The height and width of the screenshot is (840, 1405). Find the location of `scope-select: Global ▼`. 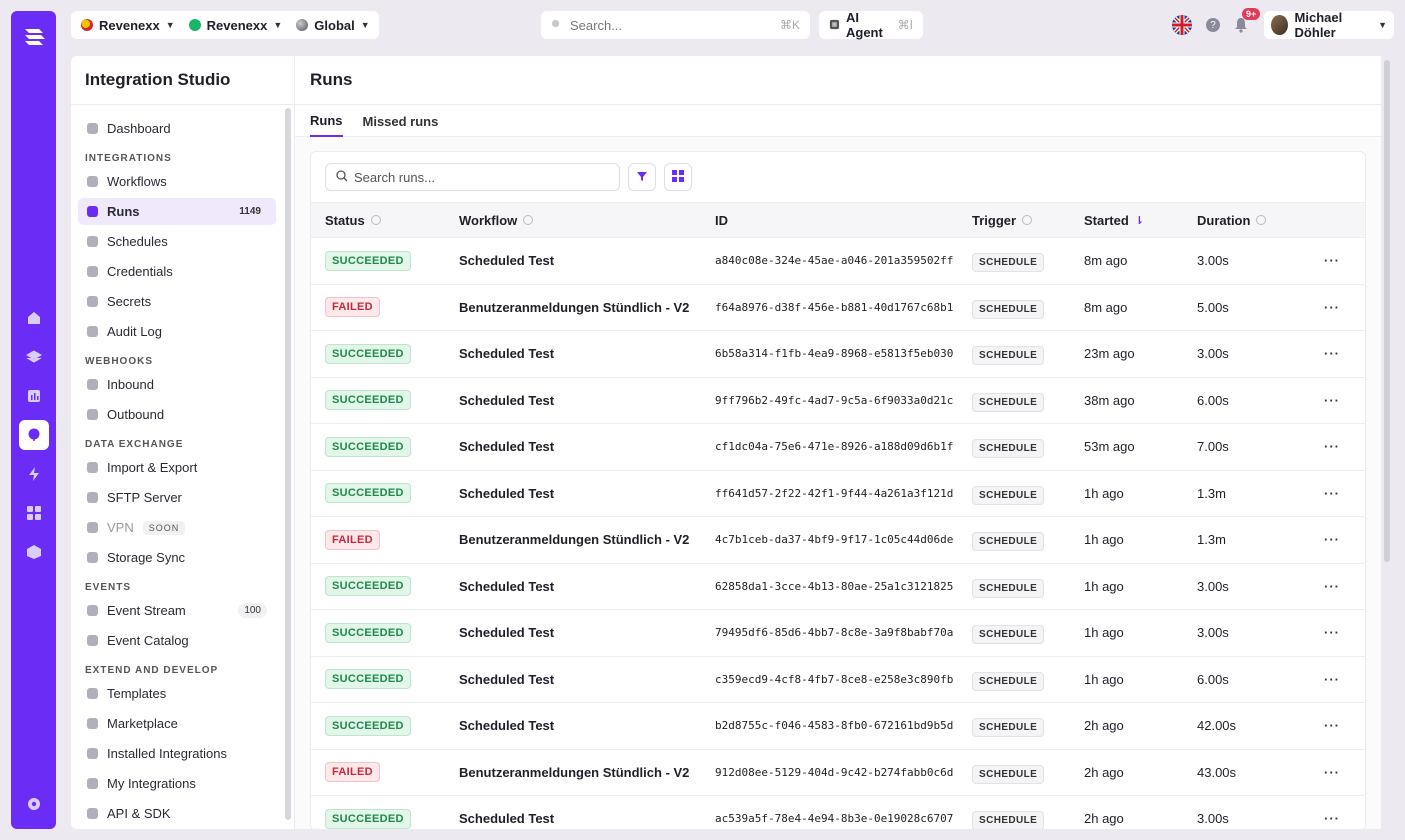

scope-select: Global ▼ is located at coordinates (333, 25).